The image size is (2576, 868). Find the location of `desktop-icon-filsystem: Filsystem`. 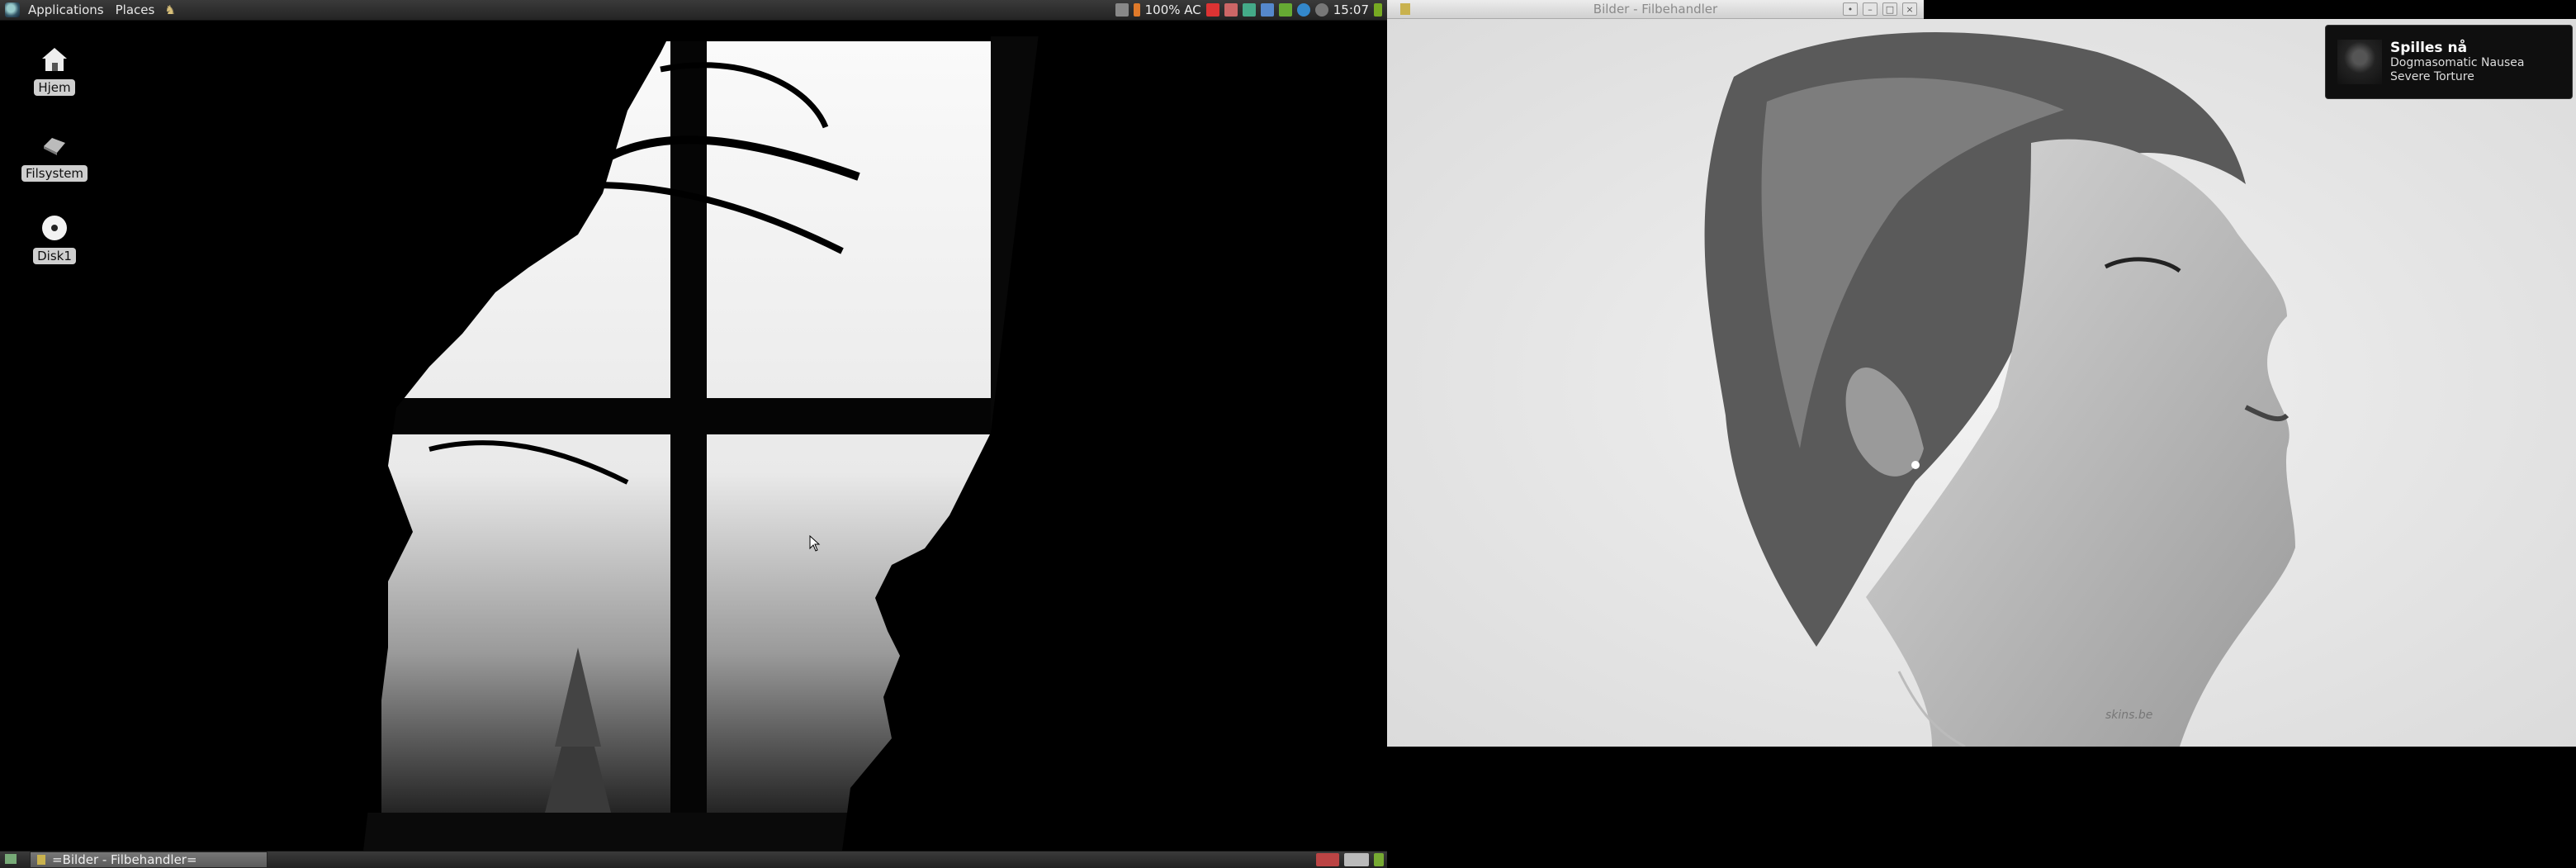

desktop-icon-filsystem: Filsystem is located at coordinates (54, 155).